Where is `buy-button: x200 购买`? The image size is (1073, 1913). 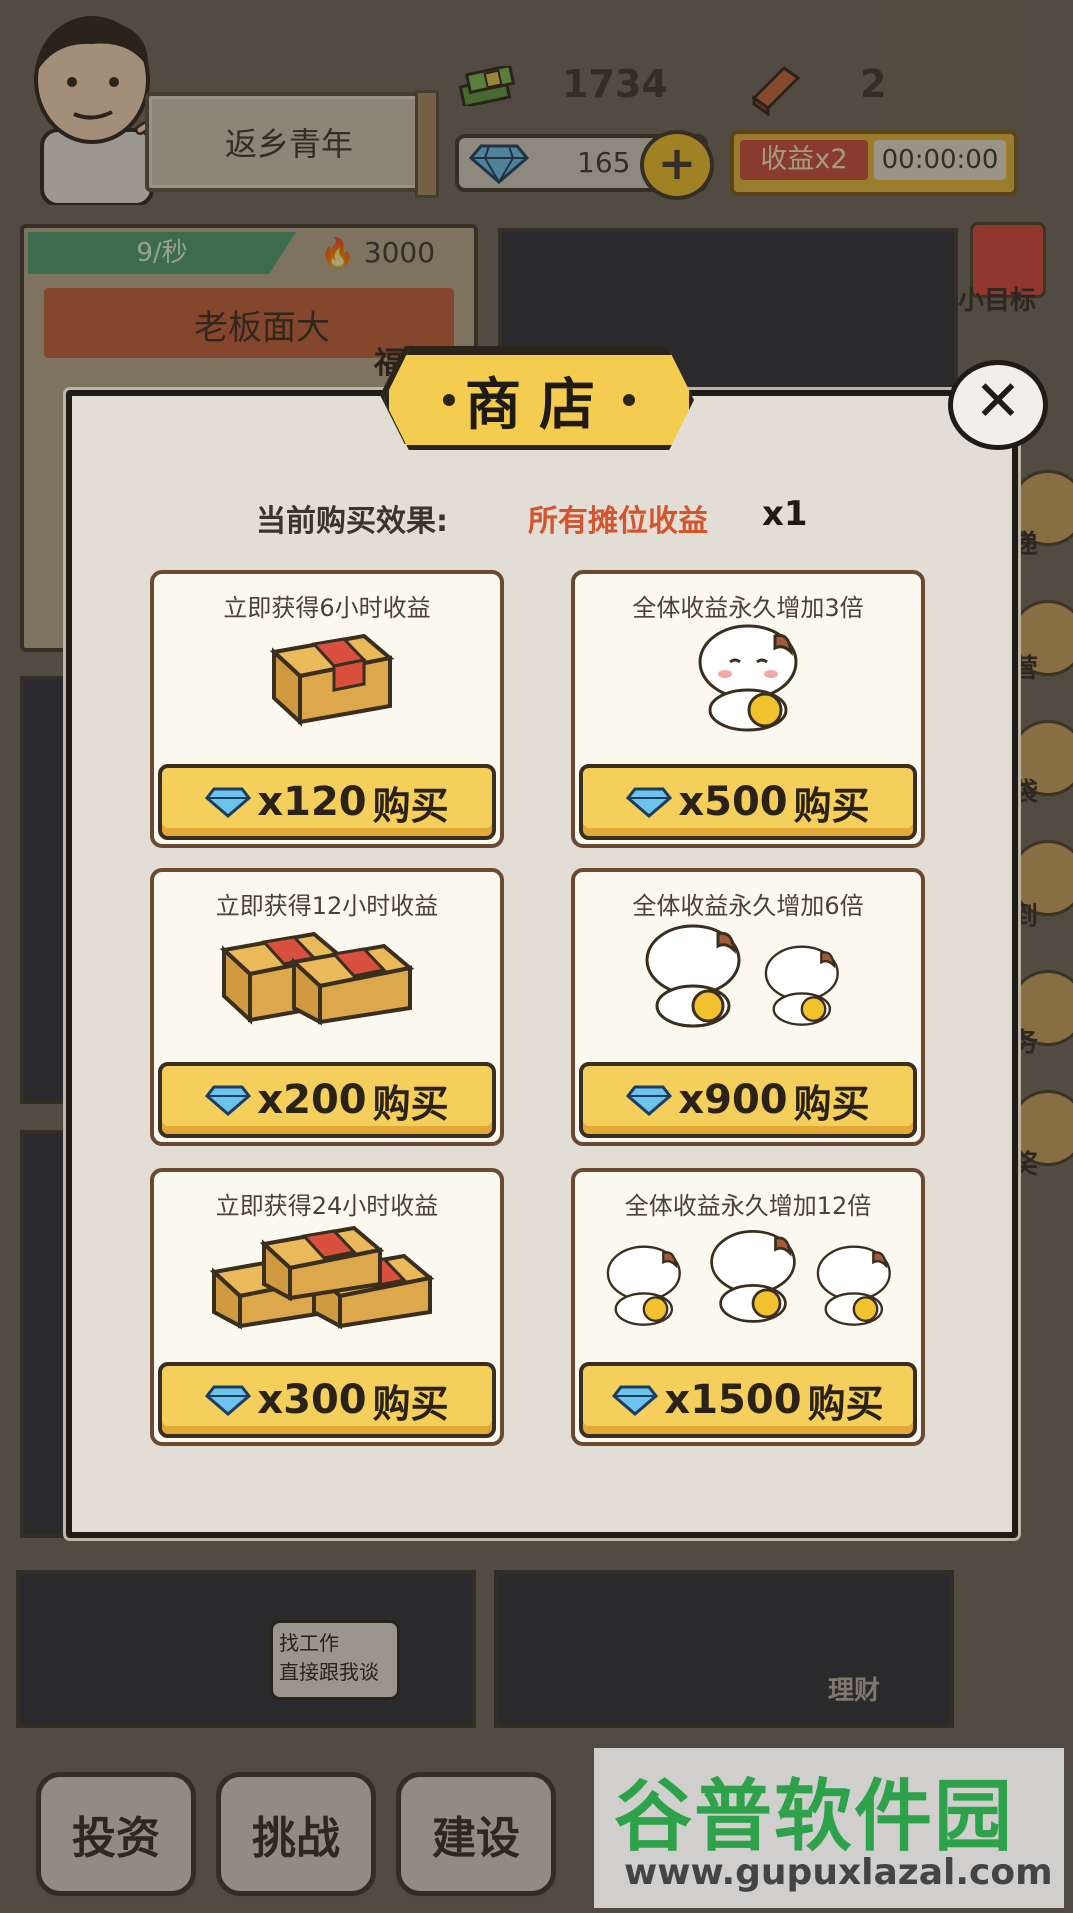 buy-button: x200 购买 is located at coordinates (327, 1100).